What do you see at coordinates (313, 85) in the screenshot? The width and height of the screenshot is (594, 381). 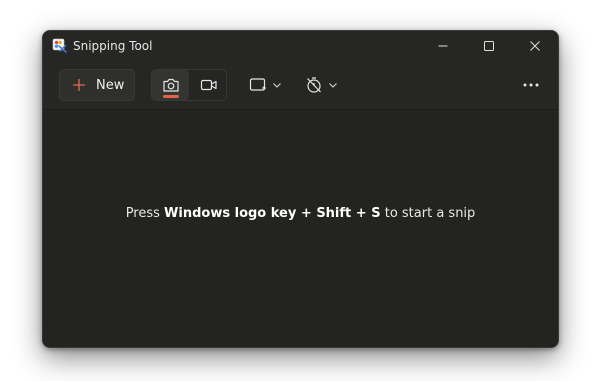 I see `no-timer-icon` at bounding box center [313, 85].